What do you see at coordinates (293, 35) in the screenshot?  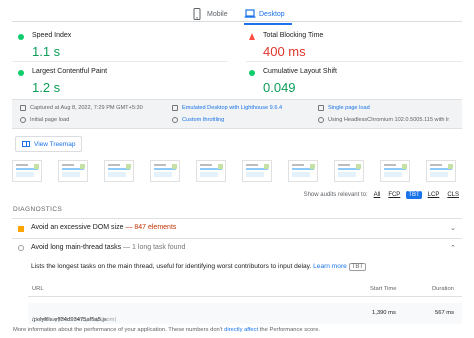 I see `metric-label: Total Blocking Time` at bounding box center [293, 35].